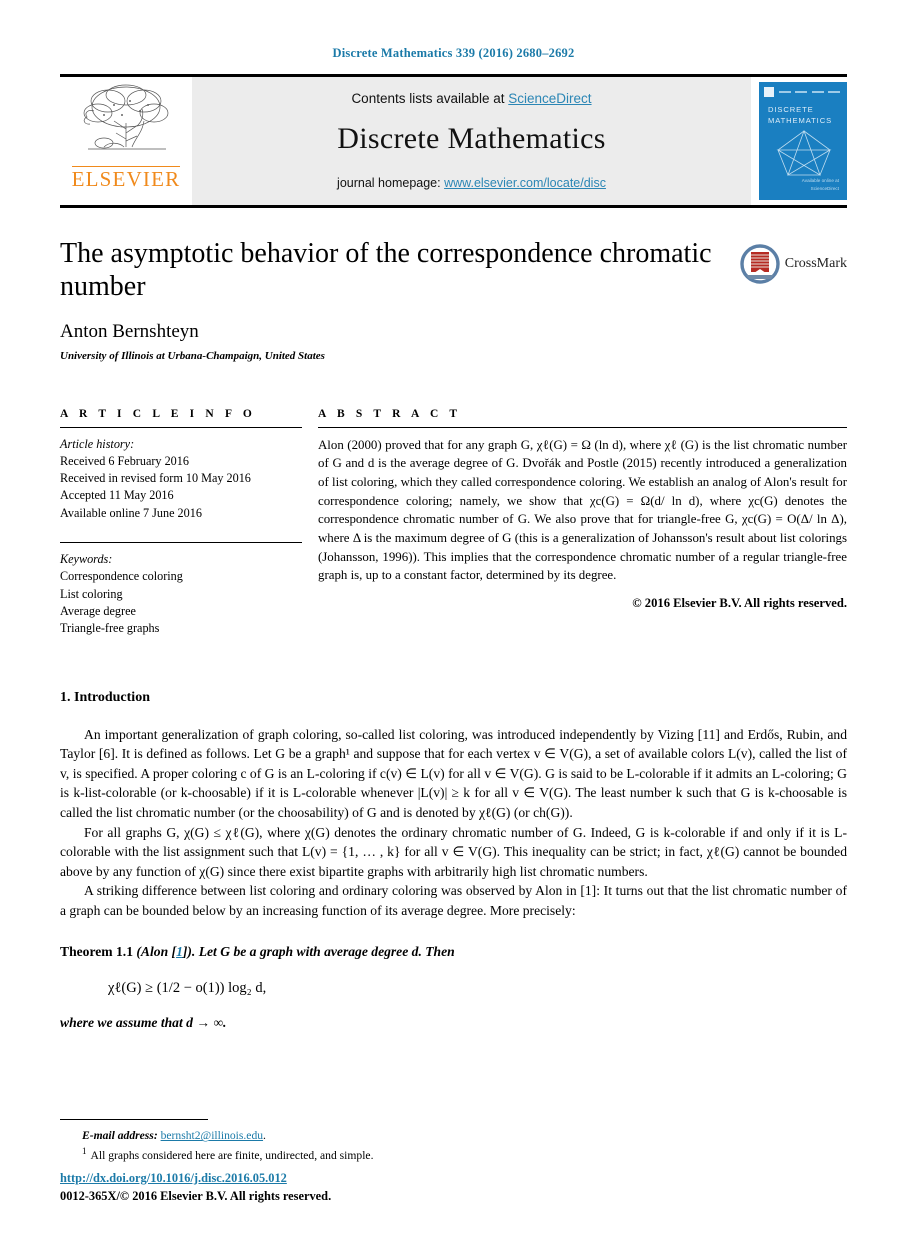 This screenshot has width=907, height=1238. What do you see at coordinates (98, 611) in the screenshot?
I see `keyword-item: Average degree` at bounding box center [98, 611].